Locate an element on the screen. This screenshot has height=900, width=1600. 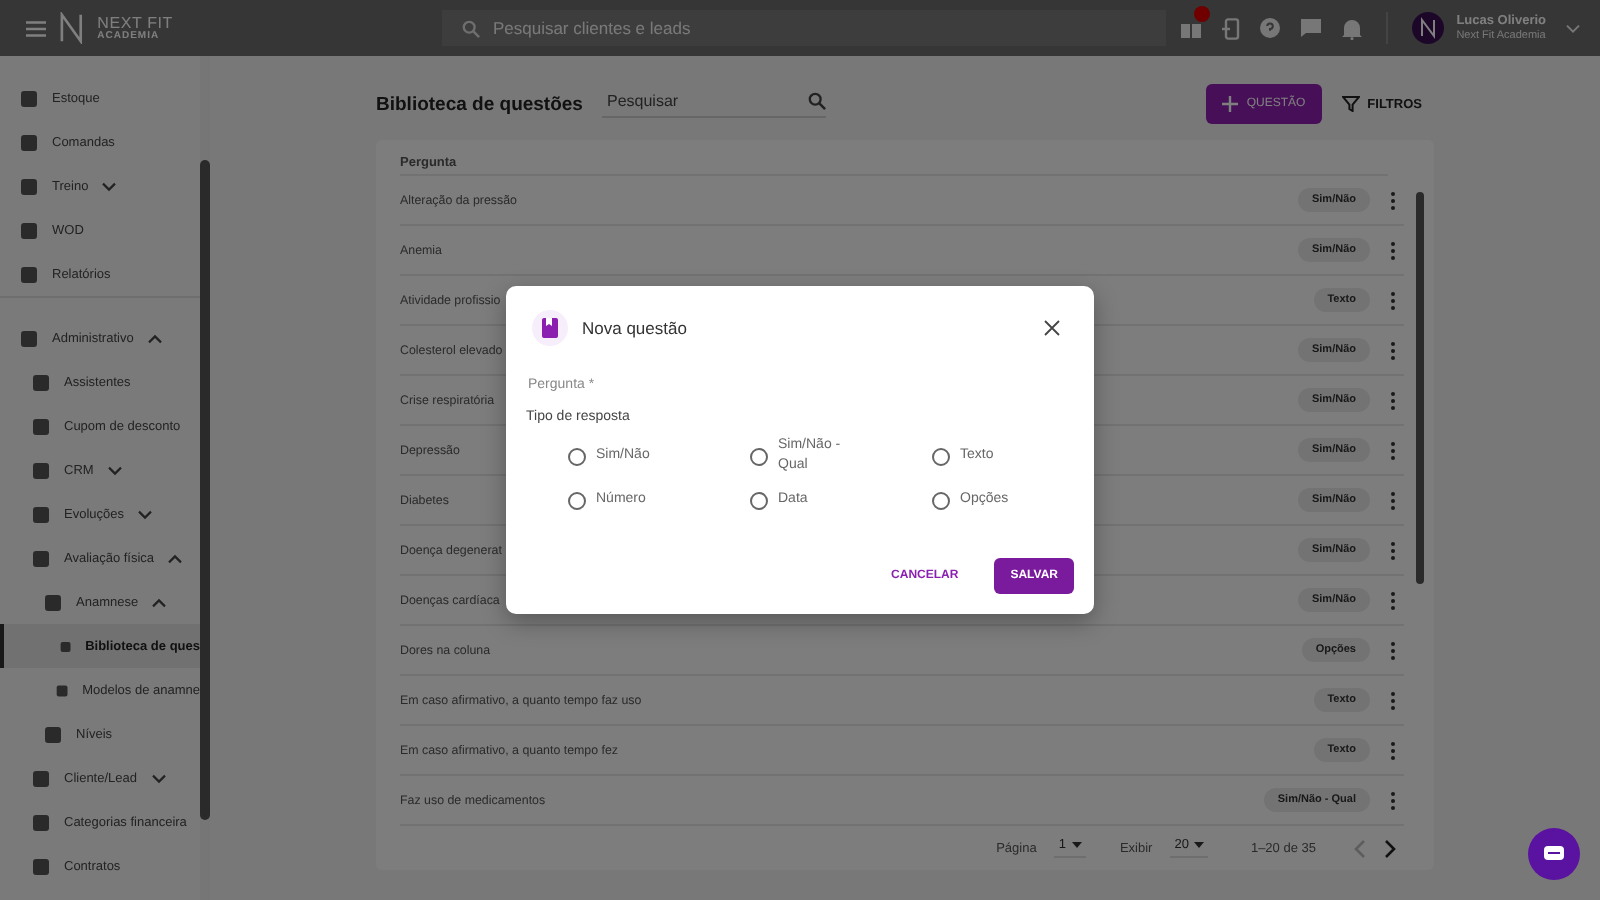
help-icon is located at coordinates (1270, 28).